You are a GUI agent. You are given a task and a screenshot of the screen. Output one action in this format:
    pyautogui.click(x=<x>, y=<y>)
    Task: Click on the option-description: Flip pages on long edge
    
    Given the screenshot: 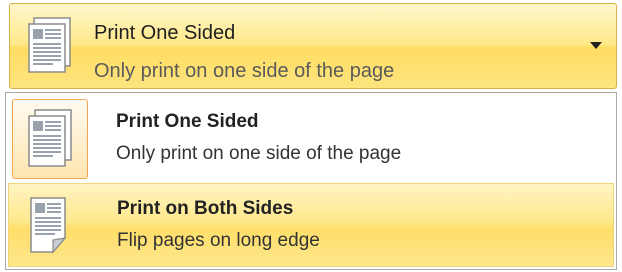 What is the action you would take?
    pyautogui.click(x=218, y=240)
    